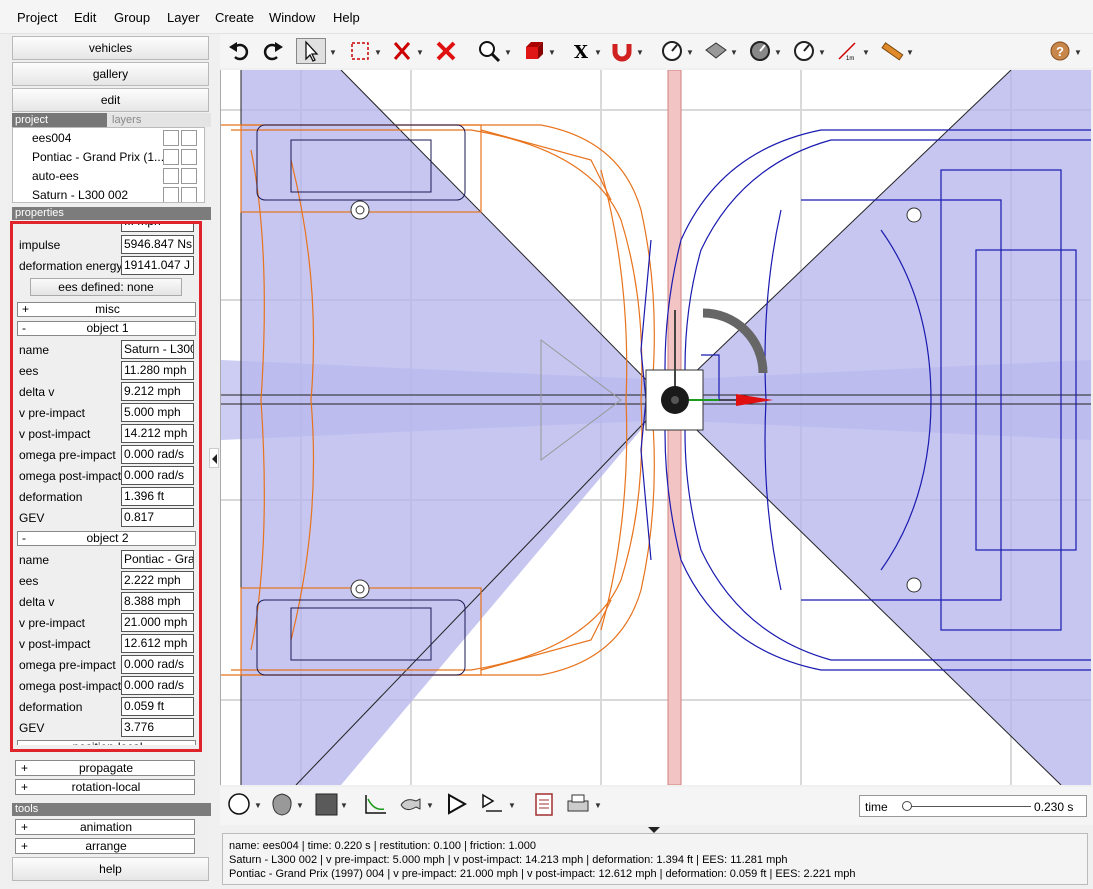  What do you see at coordinates (157, 433) in the screenshot?
I see `property-value-field: 14.212 mph` at bounding box center [157, 433].